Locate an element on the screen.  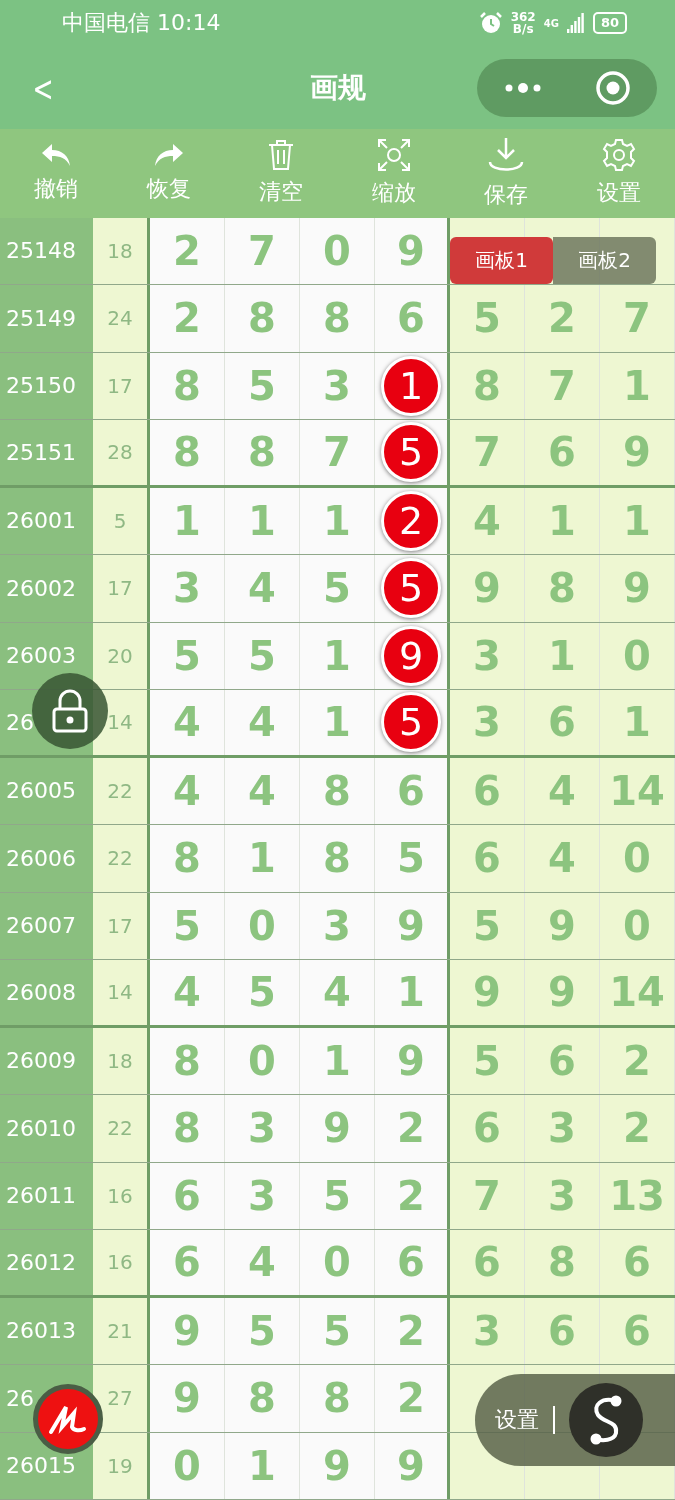
issue-number: 26010 is located at coordinates (41, 1128).